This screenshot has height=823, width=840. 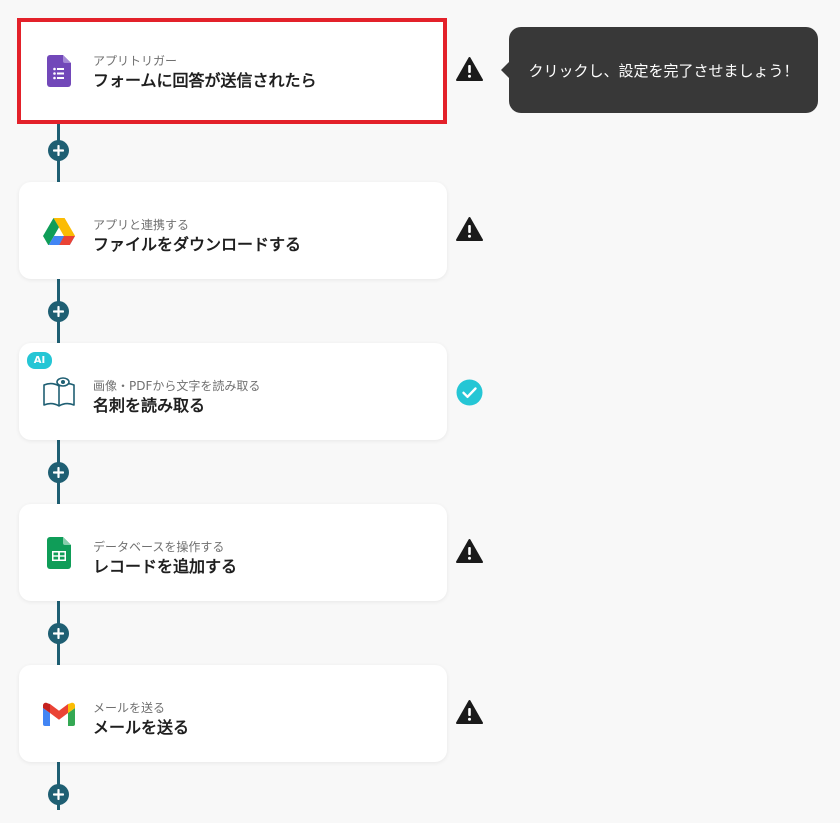 What do you see at coordinates (149, 405) in the screenshot?
I see `step-title: 名刺を読み取る` at bounding box center [149, 405].